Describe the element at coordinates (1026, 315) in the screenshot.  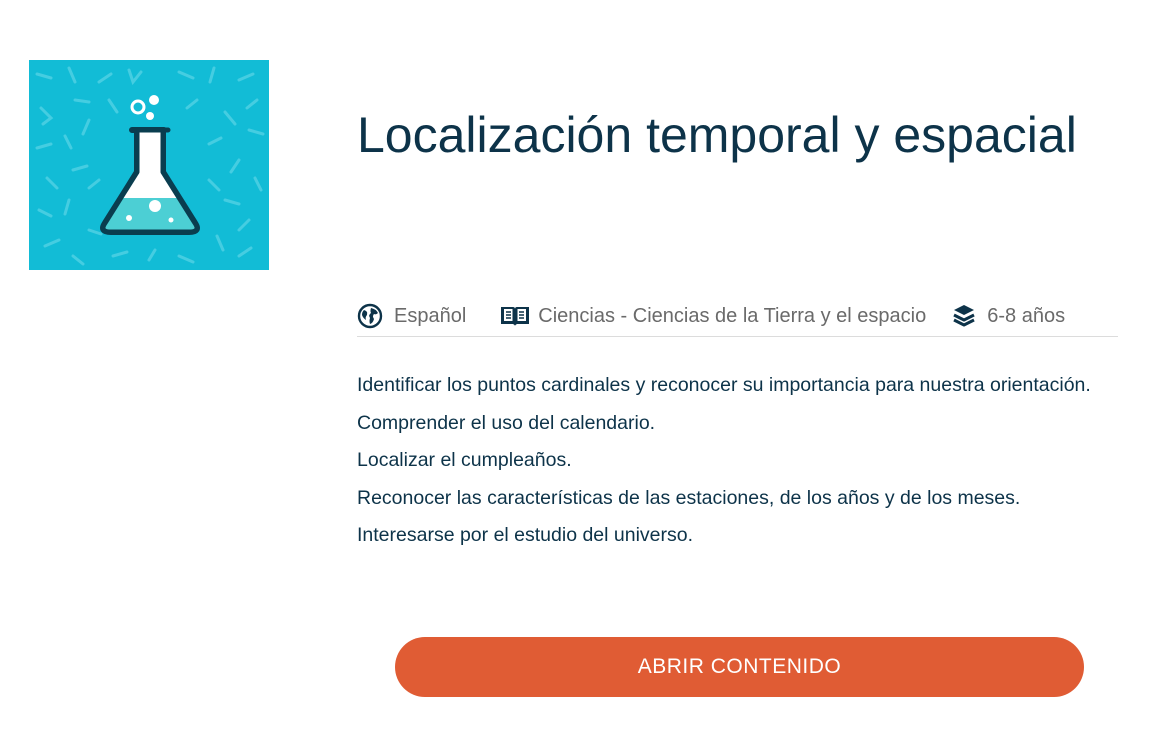
I see `meta-age-label: 6-8 años` at that location.